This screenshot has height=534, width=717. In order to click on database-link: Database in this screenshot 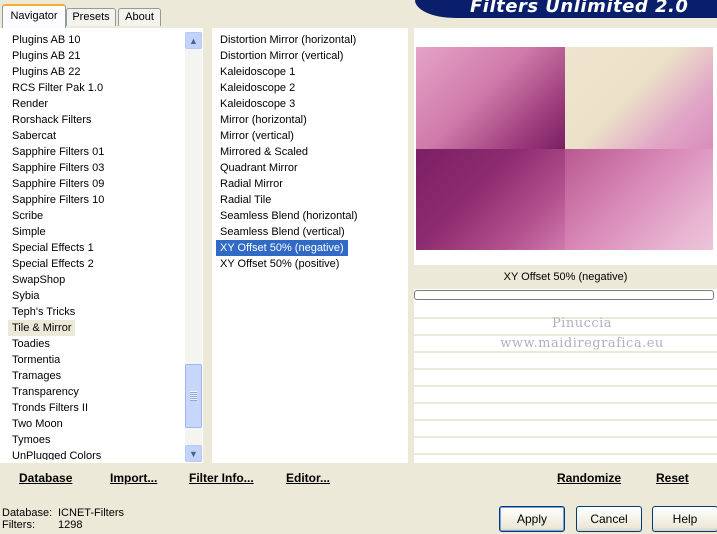, I will do `click(45, 478)`.